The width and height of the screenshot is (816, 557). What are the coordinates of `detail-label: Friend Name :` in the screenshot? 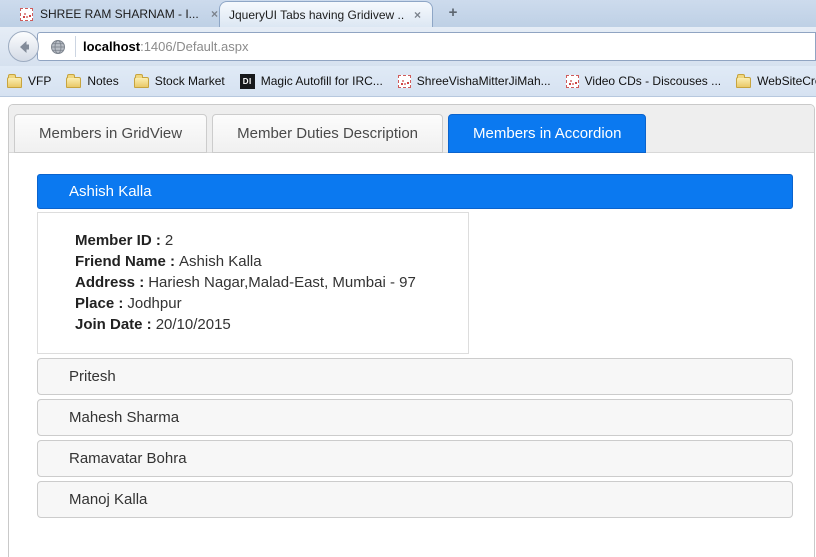 It's located at (125, 261).